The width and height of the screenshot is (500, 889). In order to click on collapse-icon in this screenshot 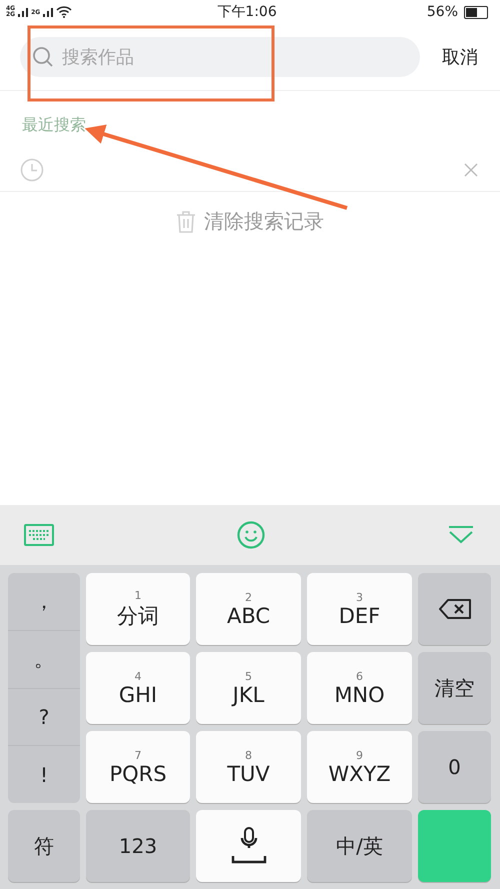, I will do `click(461, 535)`.